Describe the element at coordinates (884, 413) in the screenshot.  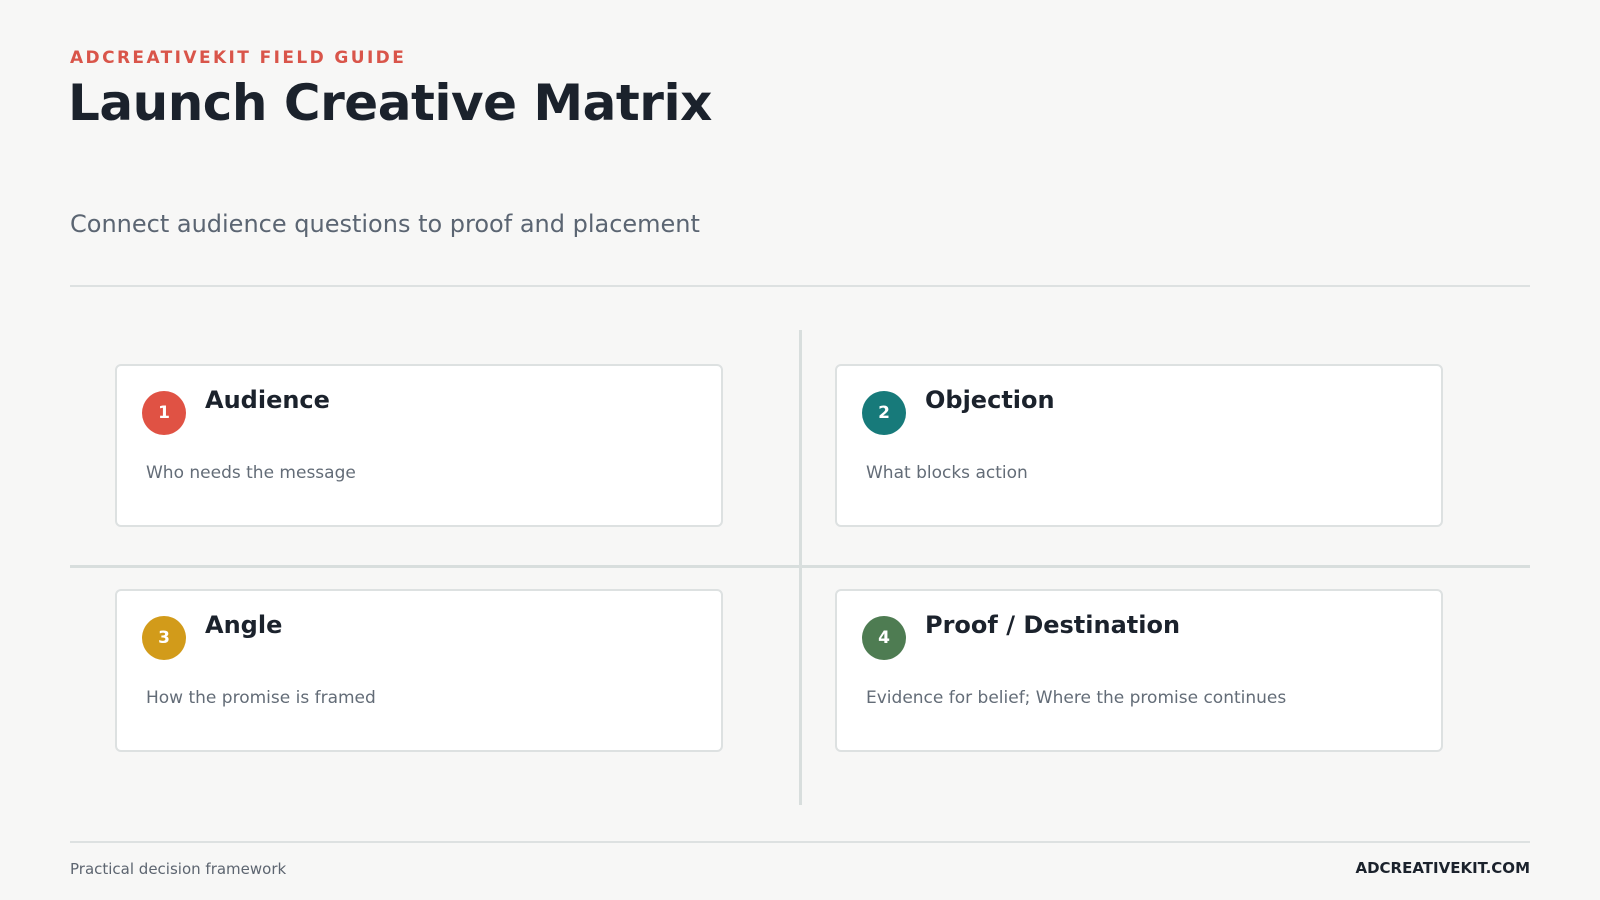
I see `step-badge-2: 2` at that location.